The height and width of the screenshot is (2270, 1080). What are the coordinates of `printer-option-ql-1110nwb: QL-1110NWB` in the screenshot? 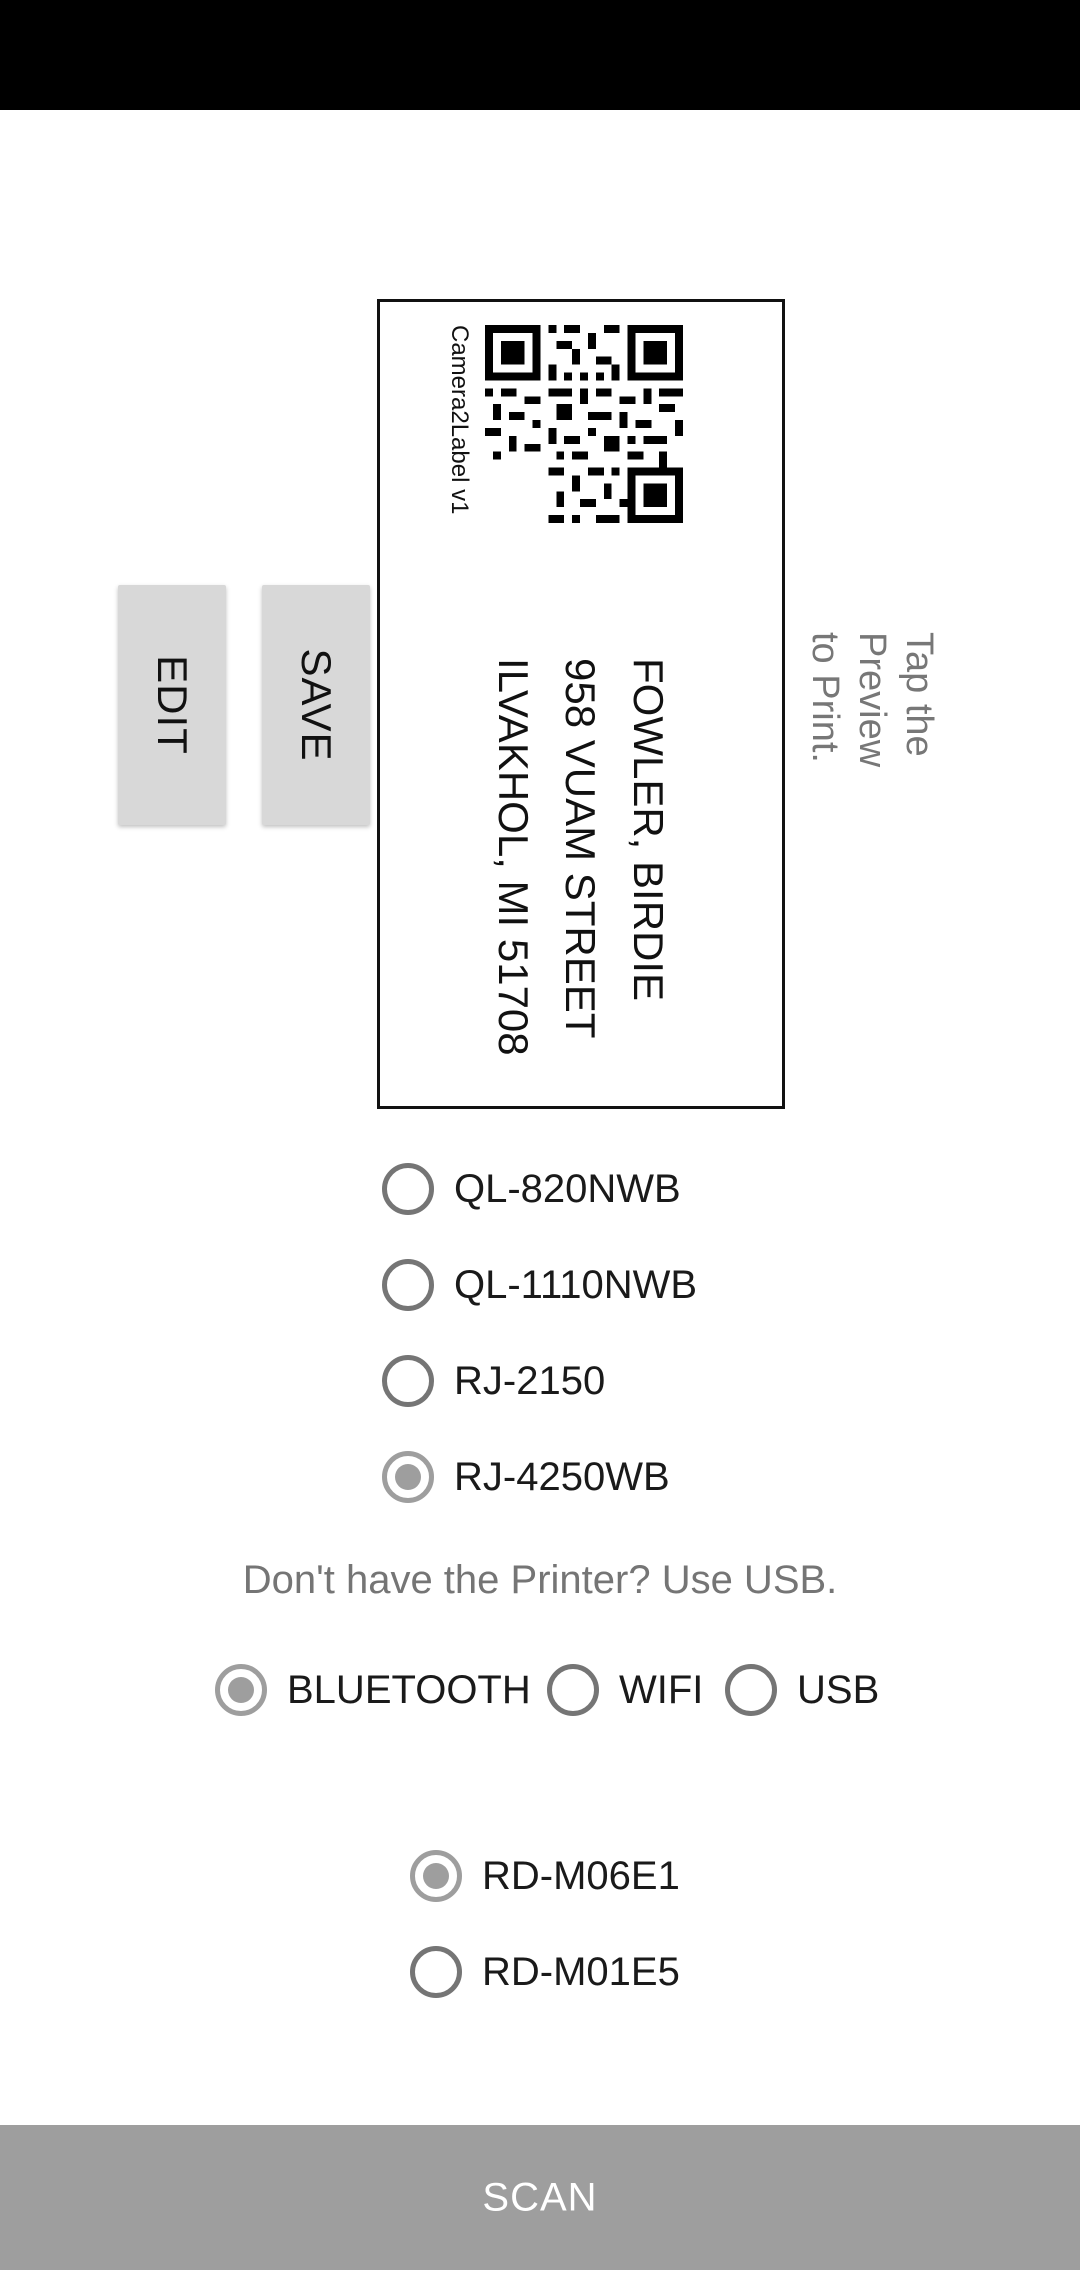 It's located at (539, 1285).